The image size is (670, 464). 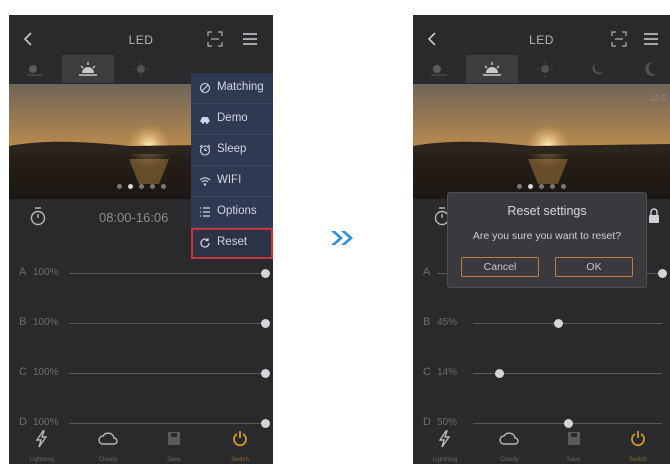 I want to click on scene-photo: 13:5, so click(x=541, y=141).